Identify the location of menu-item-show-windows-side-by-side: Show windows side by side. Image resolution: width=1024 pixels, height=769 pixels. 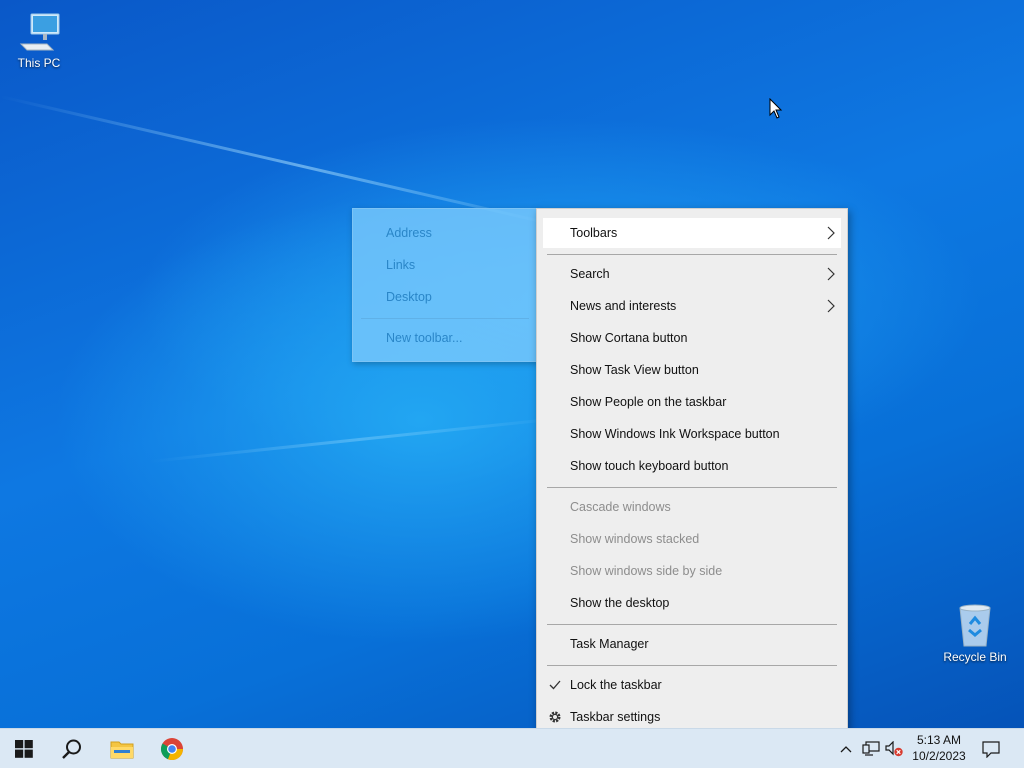
(692, 571).